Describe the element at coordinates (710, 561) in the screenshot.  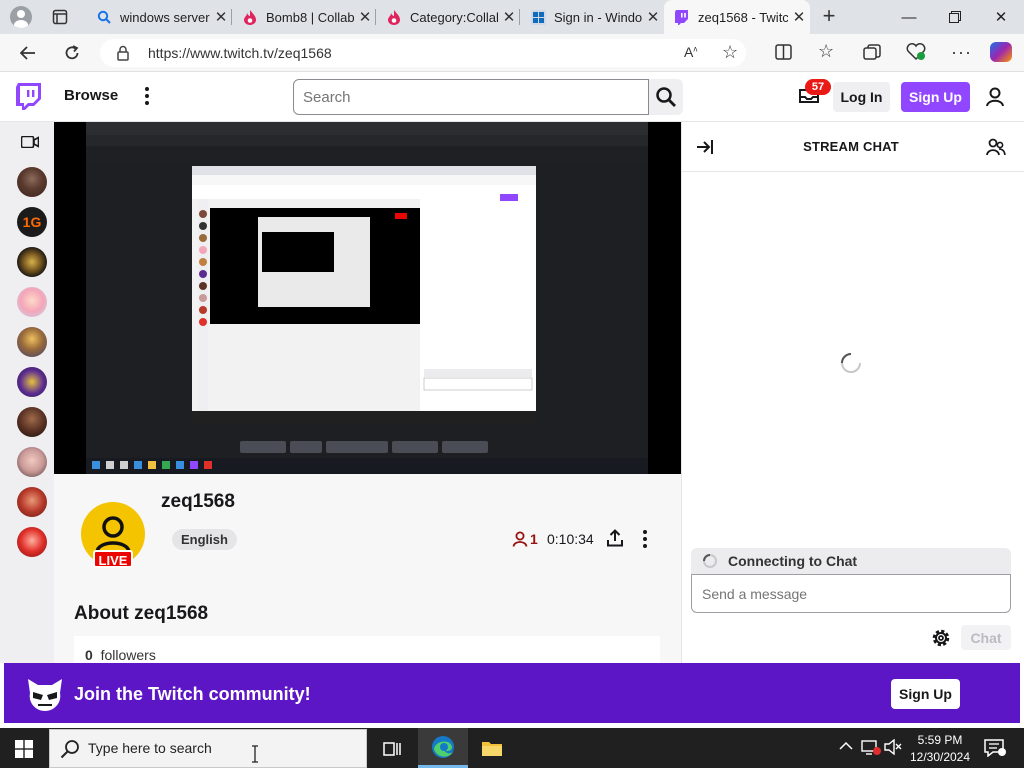
I see `connecting-spinner-icon` at that location.